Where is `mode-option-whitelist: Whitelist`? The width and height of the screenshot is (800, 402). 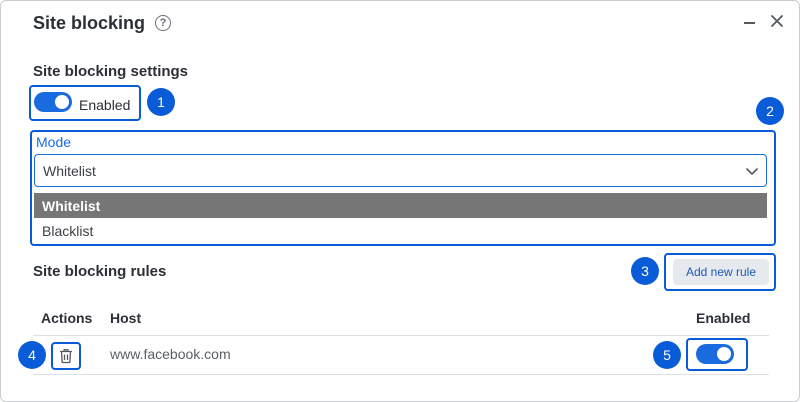
mode-option-whitelist: Whitelist is located at coordinates (400, 205).